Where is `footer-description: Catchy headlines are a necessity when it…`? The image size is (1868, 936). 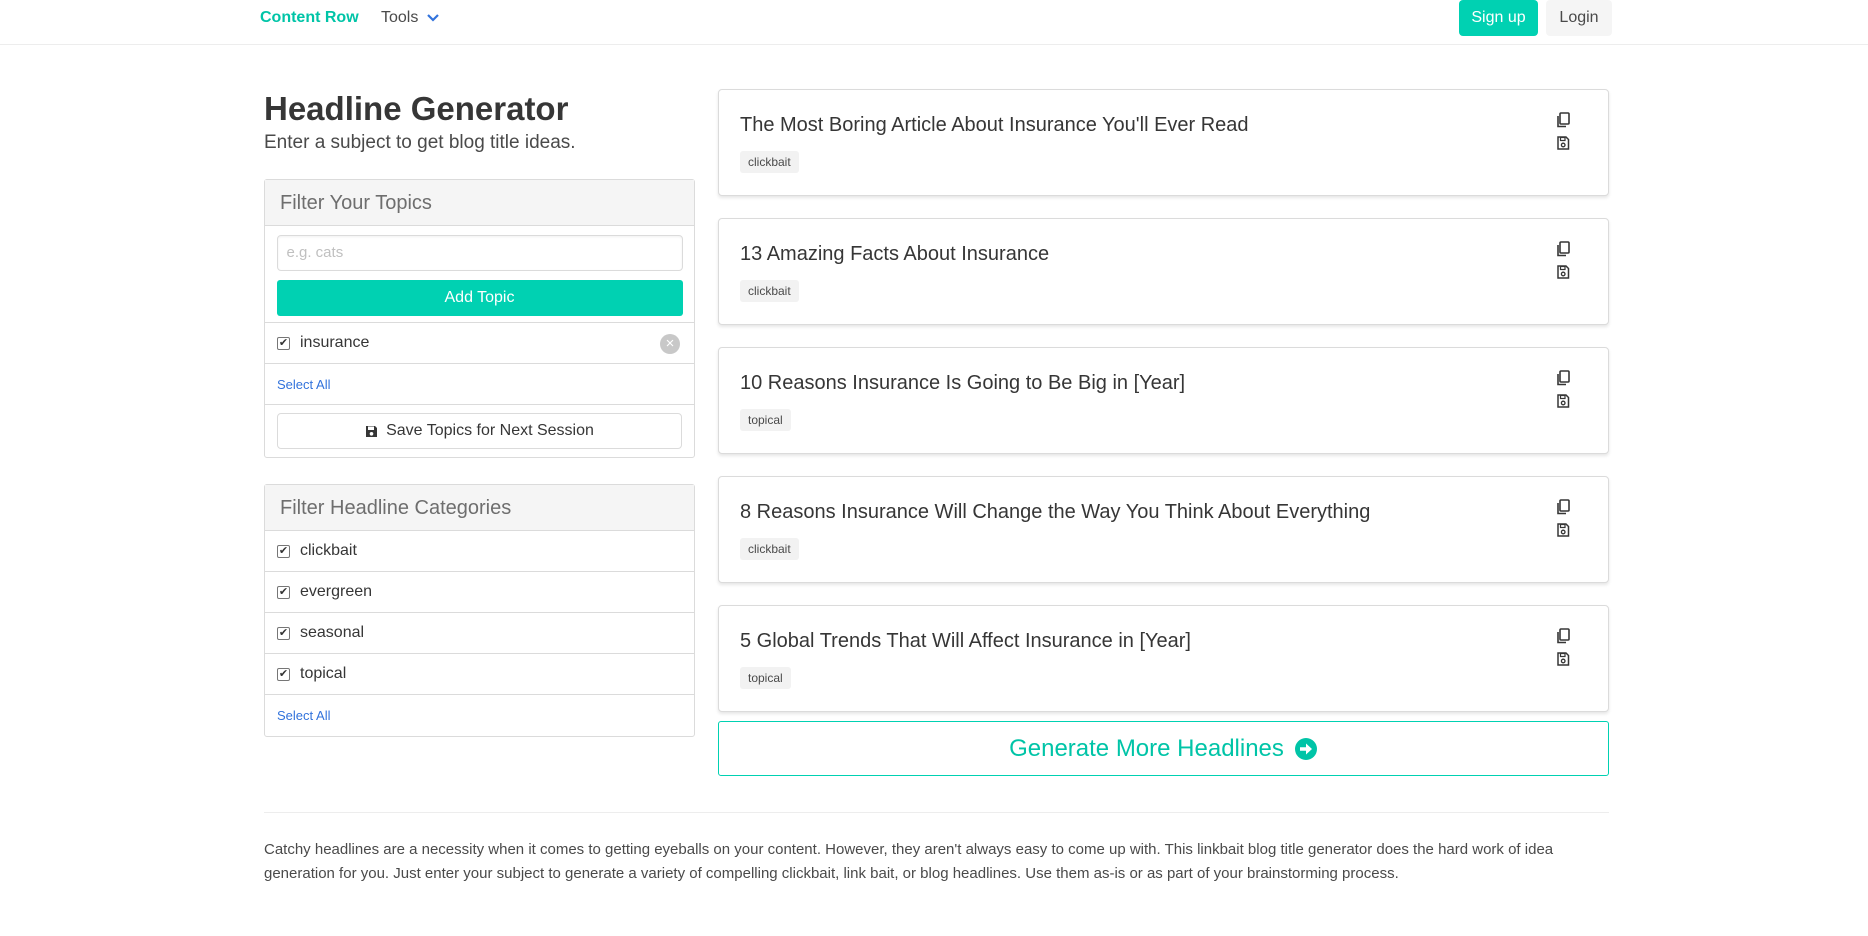 footer-description: Catchy headlines are a necessity when it… is located at coordinates (909, 861).